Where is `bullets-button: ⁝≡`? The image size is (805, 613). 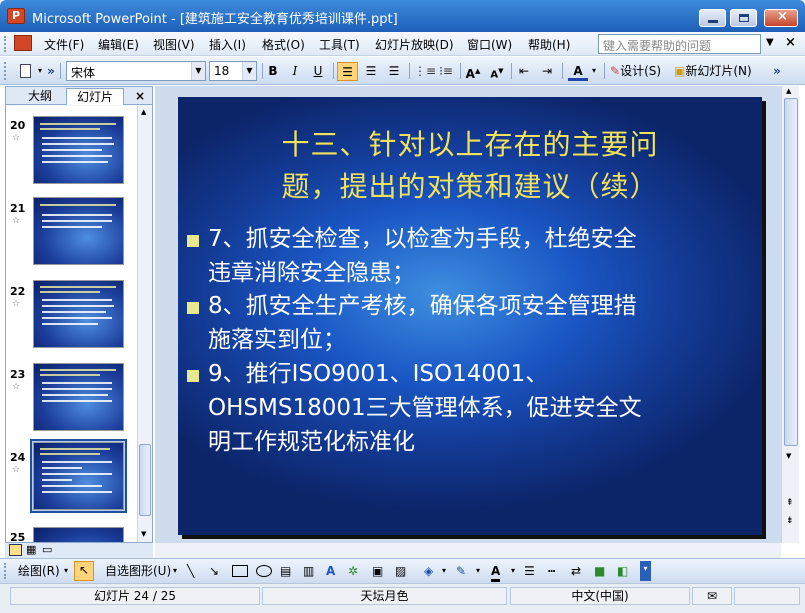 bullets-button: ⁝≡ is located at coordinates (446, 71).